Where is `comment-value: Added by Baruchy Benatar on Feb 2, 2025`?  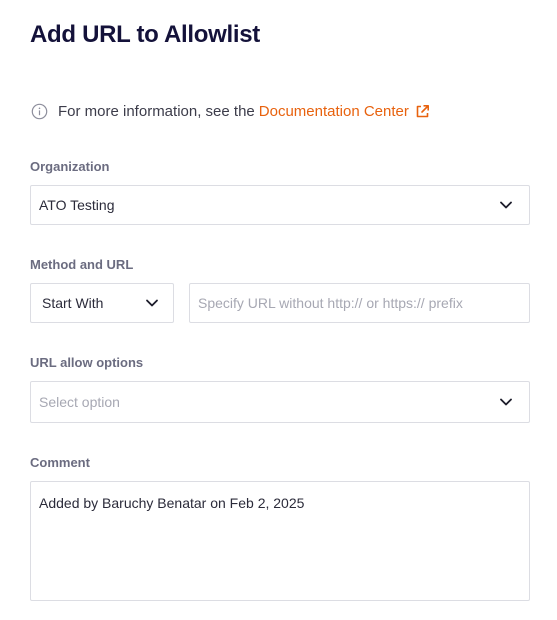
comment-value: Added by Baruchy Benatar on Feb 2, 2025 is located at coordinates (172, 503).